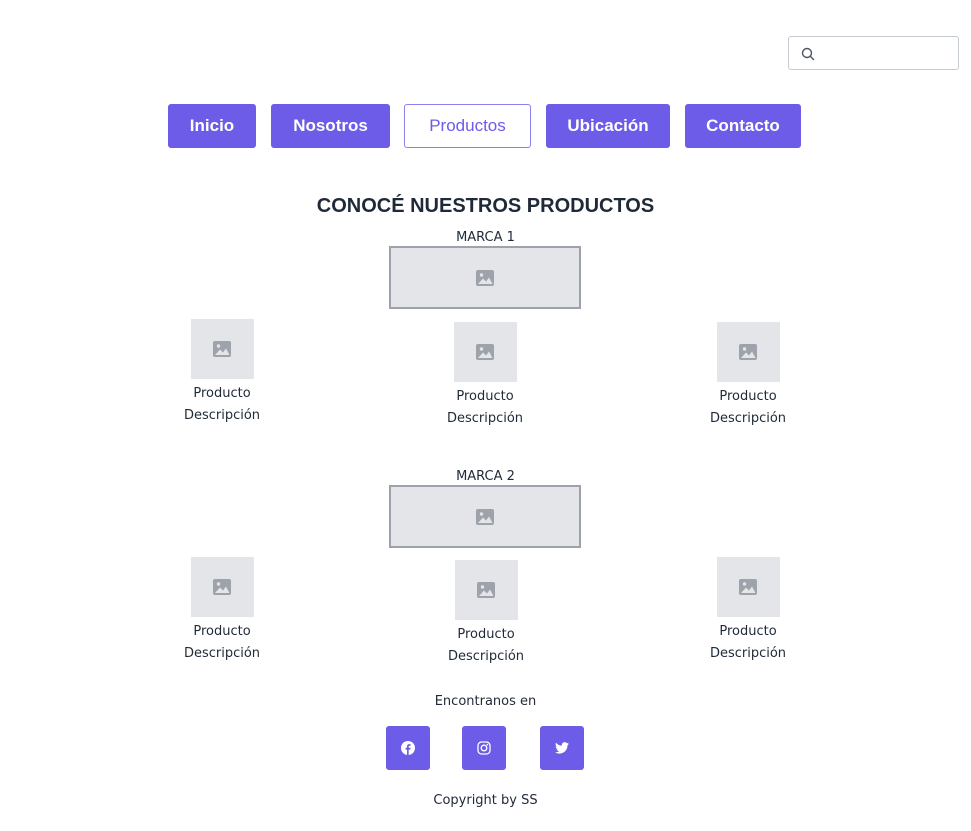 The height and width of the screenshot is (831, 971). Describe the element at coordinates (485, 701) in the screenshot. I see `find-us-label: Encontranos en` at that location.